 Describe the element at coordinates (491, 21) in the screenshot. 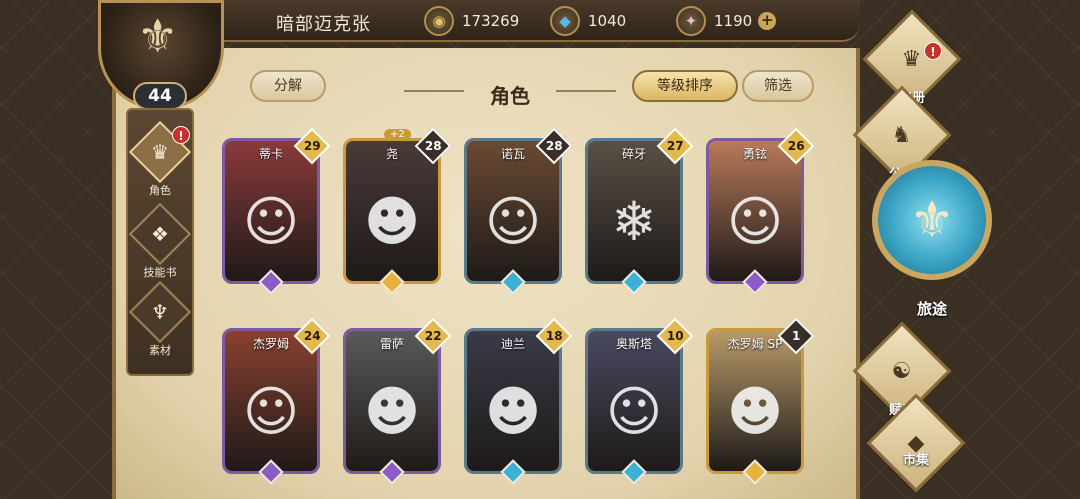

I see `gold-value: 173269` at that location.